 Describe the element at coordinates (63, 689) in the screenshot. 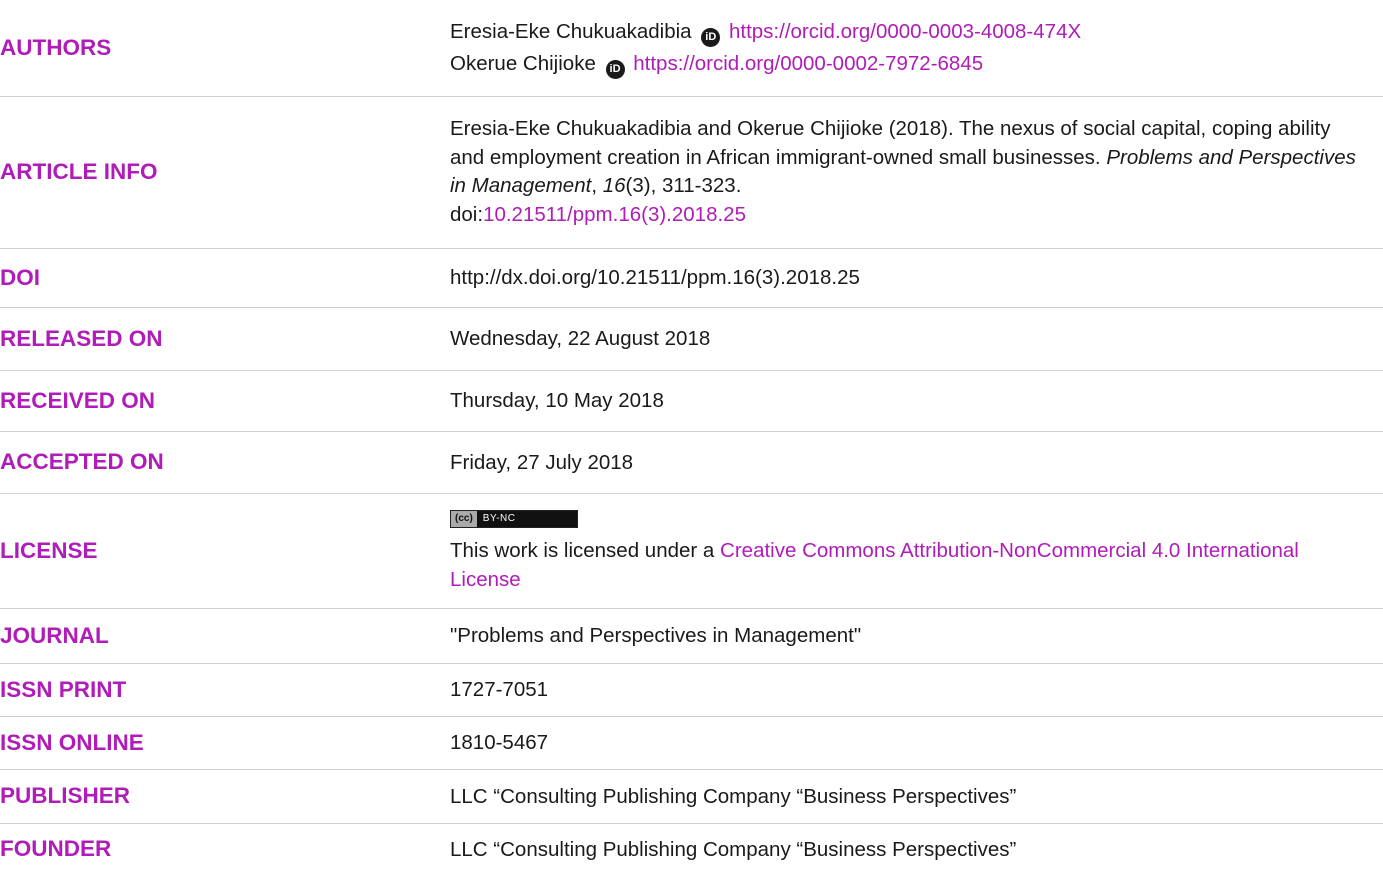

I see `issn-print-label: ISSN PRINT` at that location.